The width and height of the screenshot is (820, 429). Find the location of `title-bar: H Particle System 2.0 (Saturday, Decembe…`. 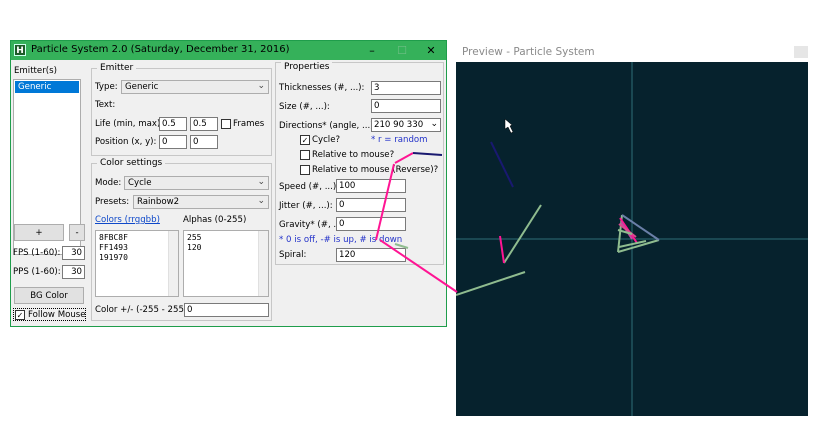

title-bar: H Particle System 2.0 (Saturday, Decembe… is located at coordinates (228, 50).